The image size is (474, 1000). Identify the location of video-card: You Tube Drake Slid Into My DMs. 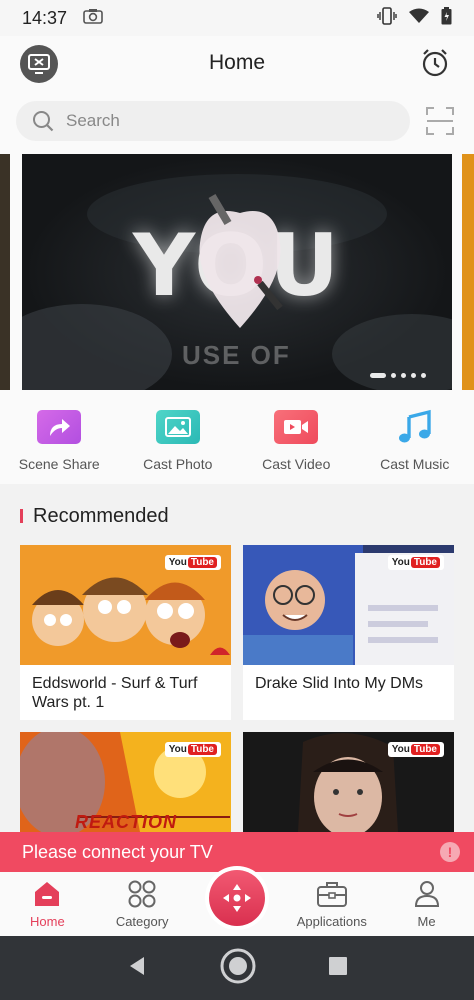
(348, 632).